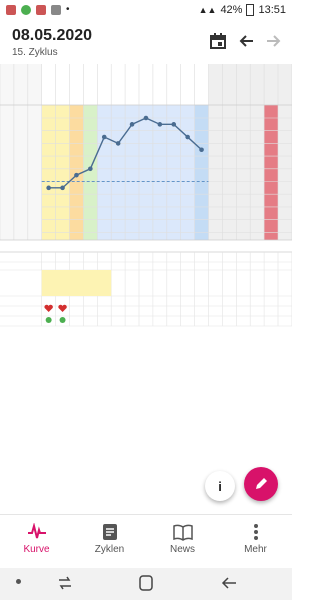 The height and width of the screenshot is (600, 320). I want to click on nav-news-label: News, so click(182, 549).